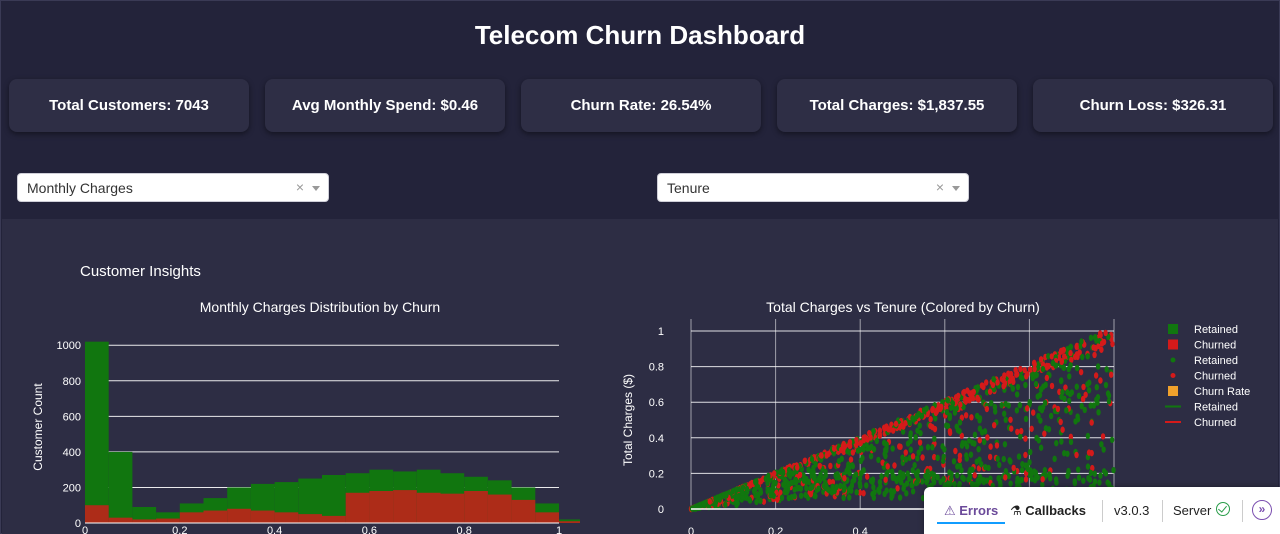 This screenshot has height=534, width=1280. Describe the element at coordinates (129, 105) in the screenshot. I see `kpi-card-total-customers: Total Customers: 7043` at that location.